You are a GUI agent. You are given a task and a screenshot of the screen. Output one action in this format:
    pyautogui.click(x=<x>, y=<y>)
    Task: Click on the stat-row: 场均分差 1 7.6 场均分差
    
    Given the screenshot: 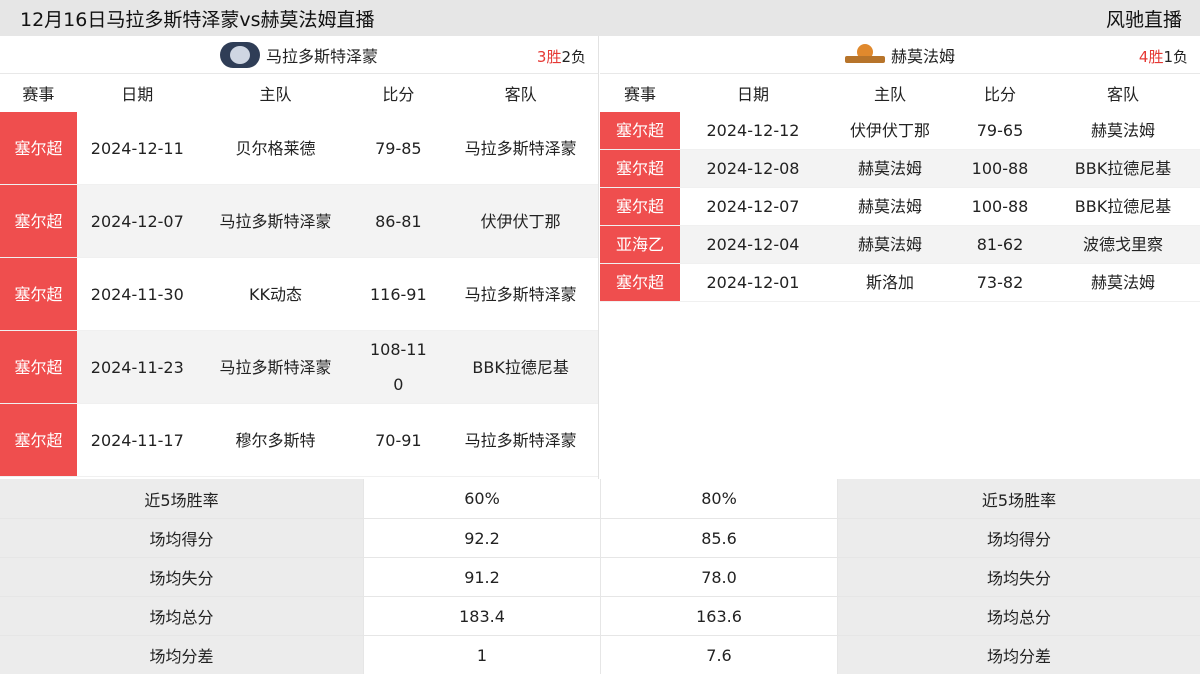 What is the action you would take?
    pyautogui.click(x=600, y=654)
    